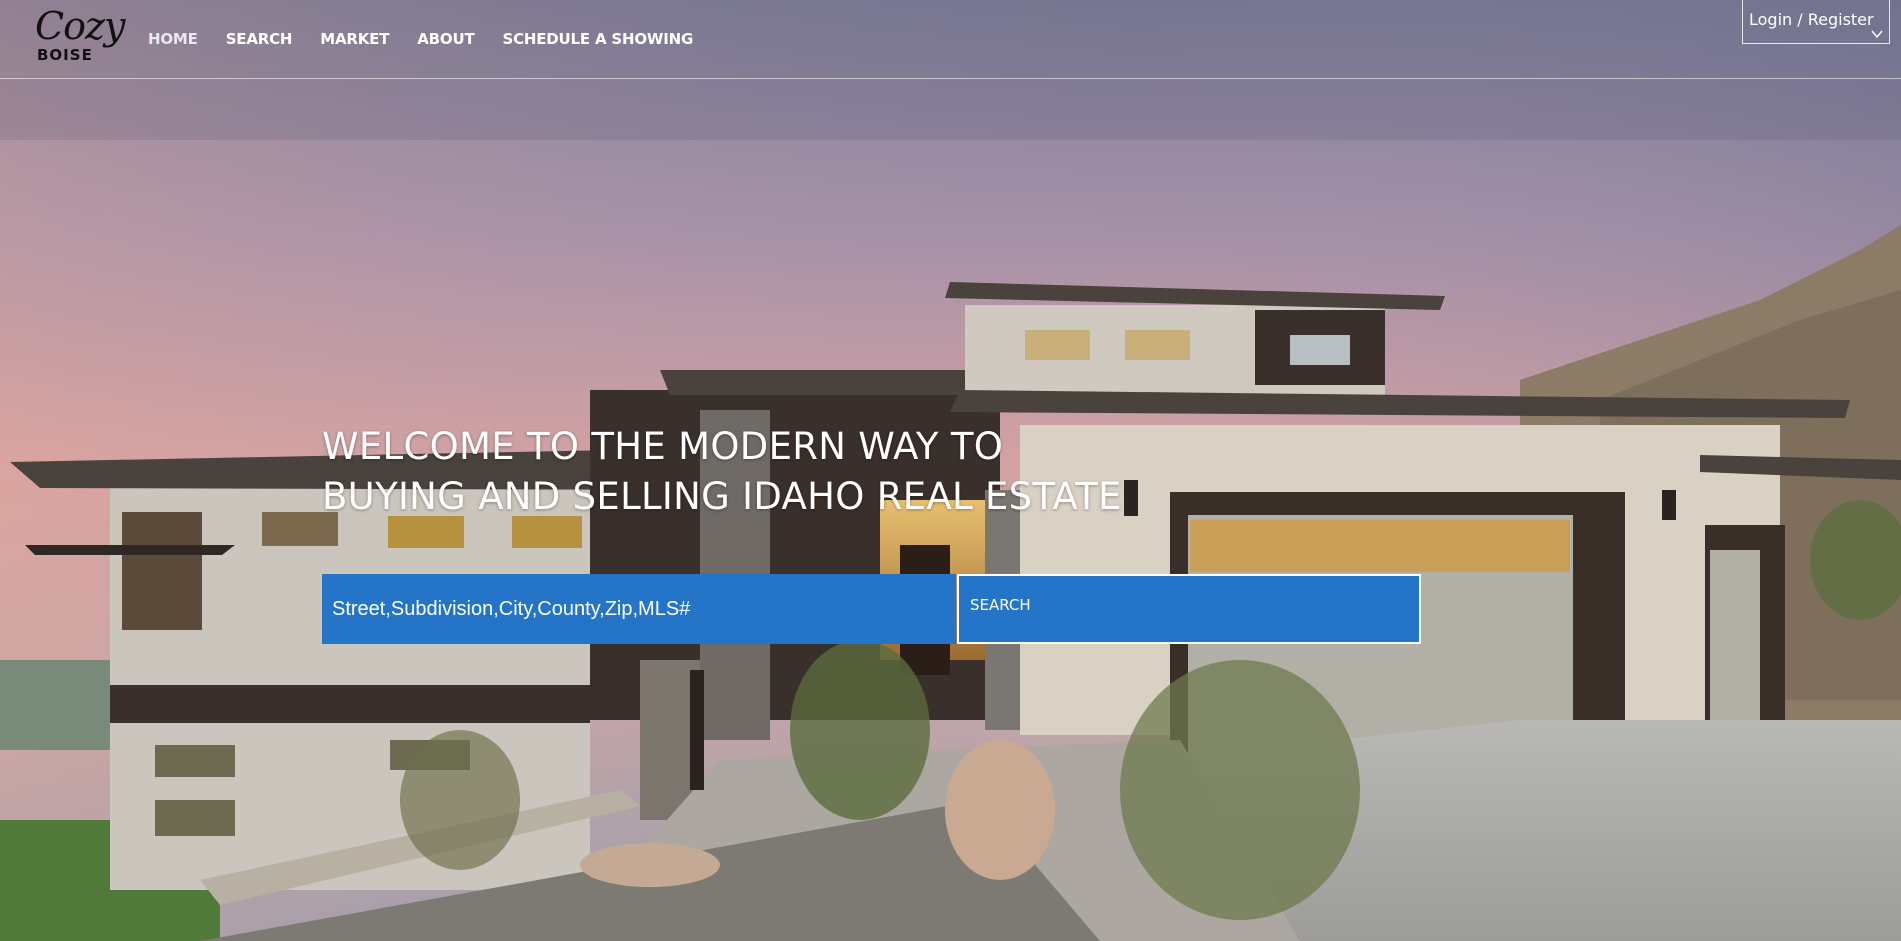 The height and width of the screenshot is (941, 1901). I want to click on nav-schedule-showing: SCHEDULE A SHOWING, so click(597, 39).